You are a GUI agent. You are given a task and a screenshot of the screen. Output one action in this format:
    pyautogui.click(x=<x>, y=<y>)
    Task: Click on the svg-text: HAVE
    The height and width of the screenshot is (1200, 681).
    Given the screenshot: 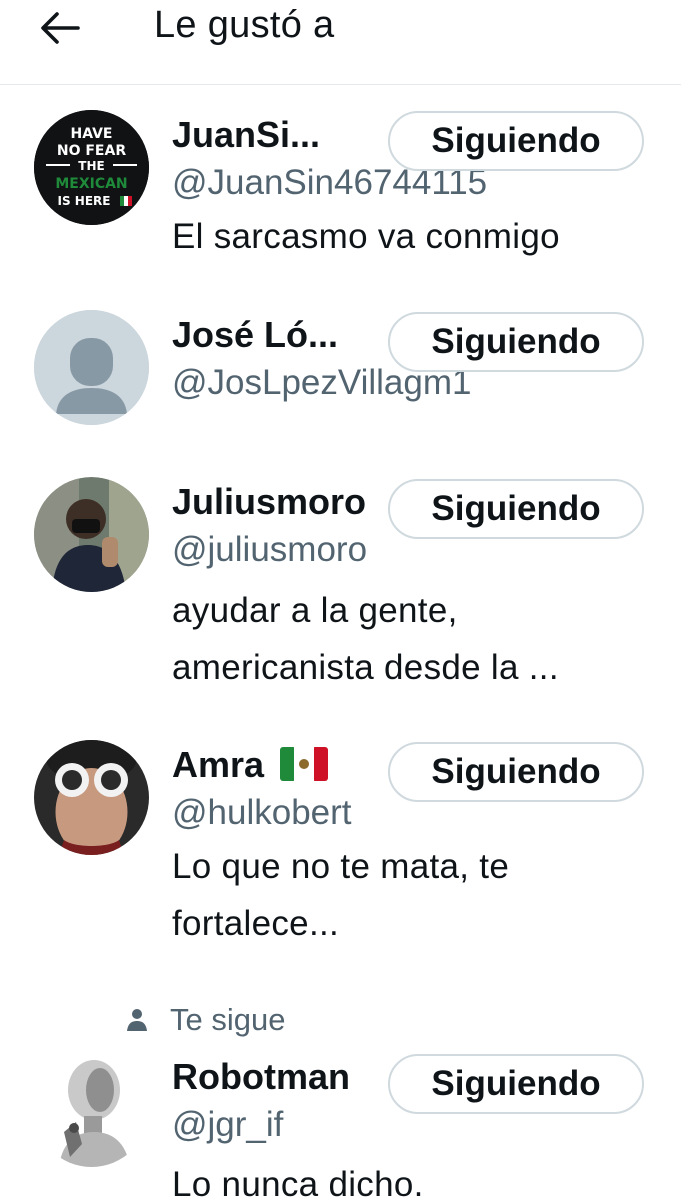 What is the action you would take?
    pyautogui.click(x=92, y=134)
    